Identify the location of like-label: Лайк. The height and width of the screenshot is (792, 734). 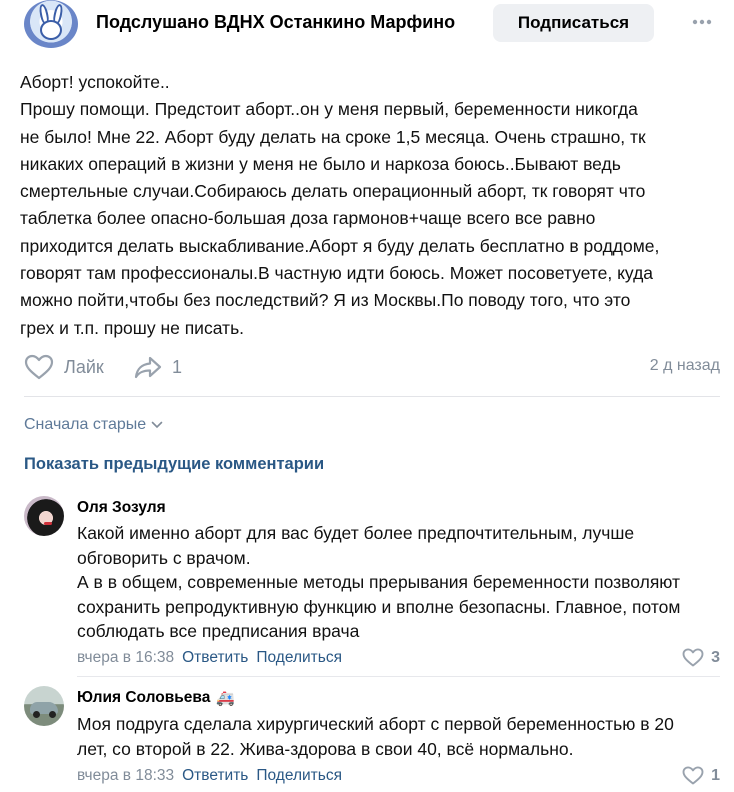
(84, 366).